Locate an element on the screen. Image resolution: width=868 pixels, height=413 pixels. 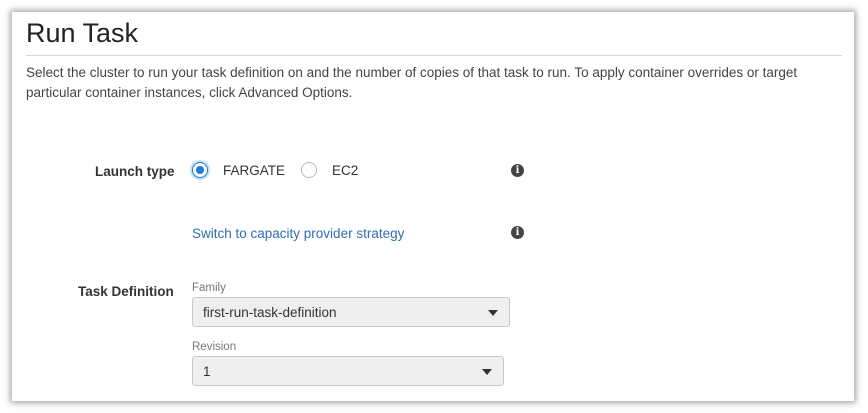
page-title: Run Task is located at coordinates (82, 33).